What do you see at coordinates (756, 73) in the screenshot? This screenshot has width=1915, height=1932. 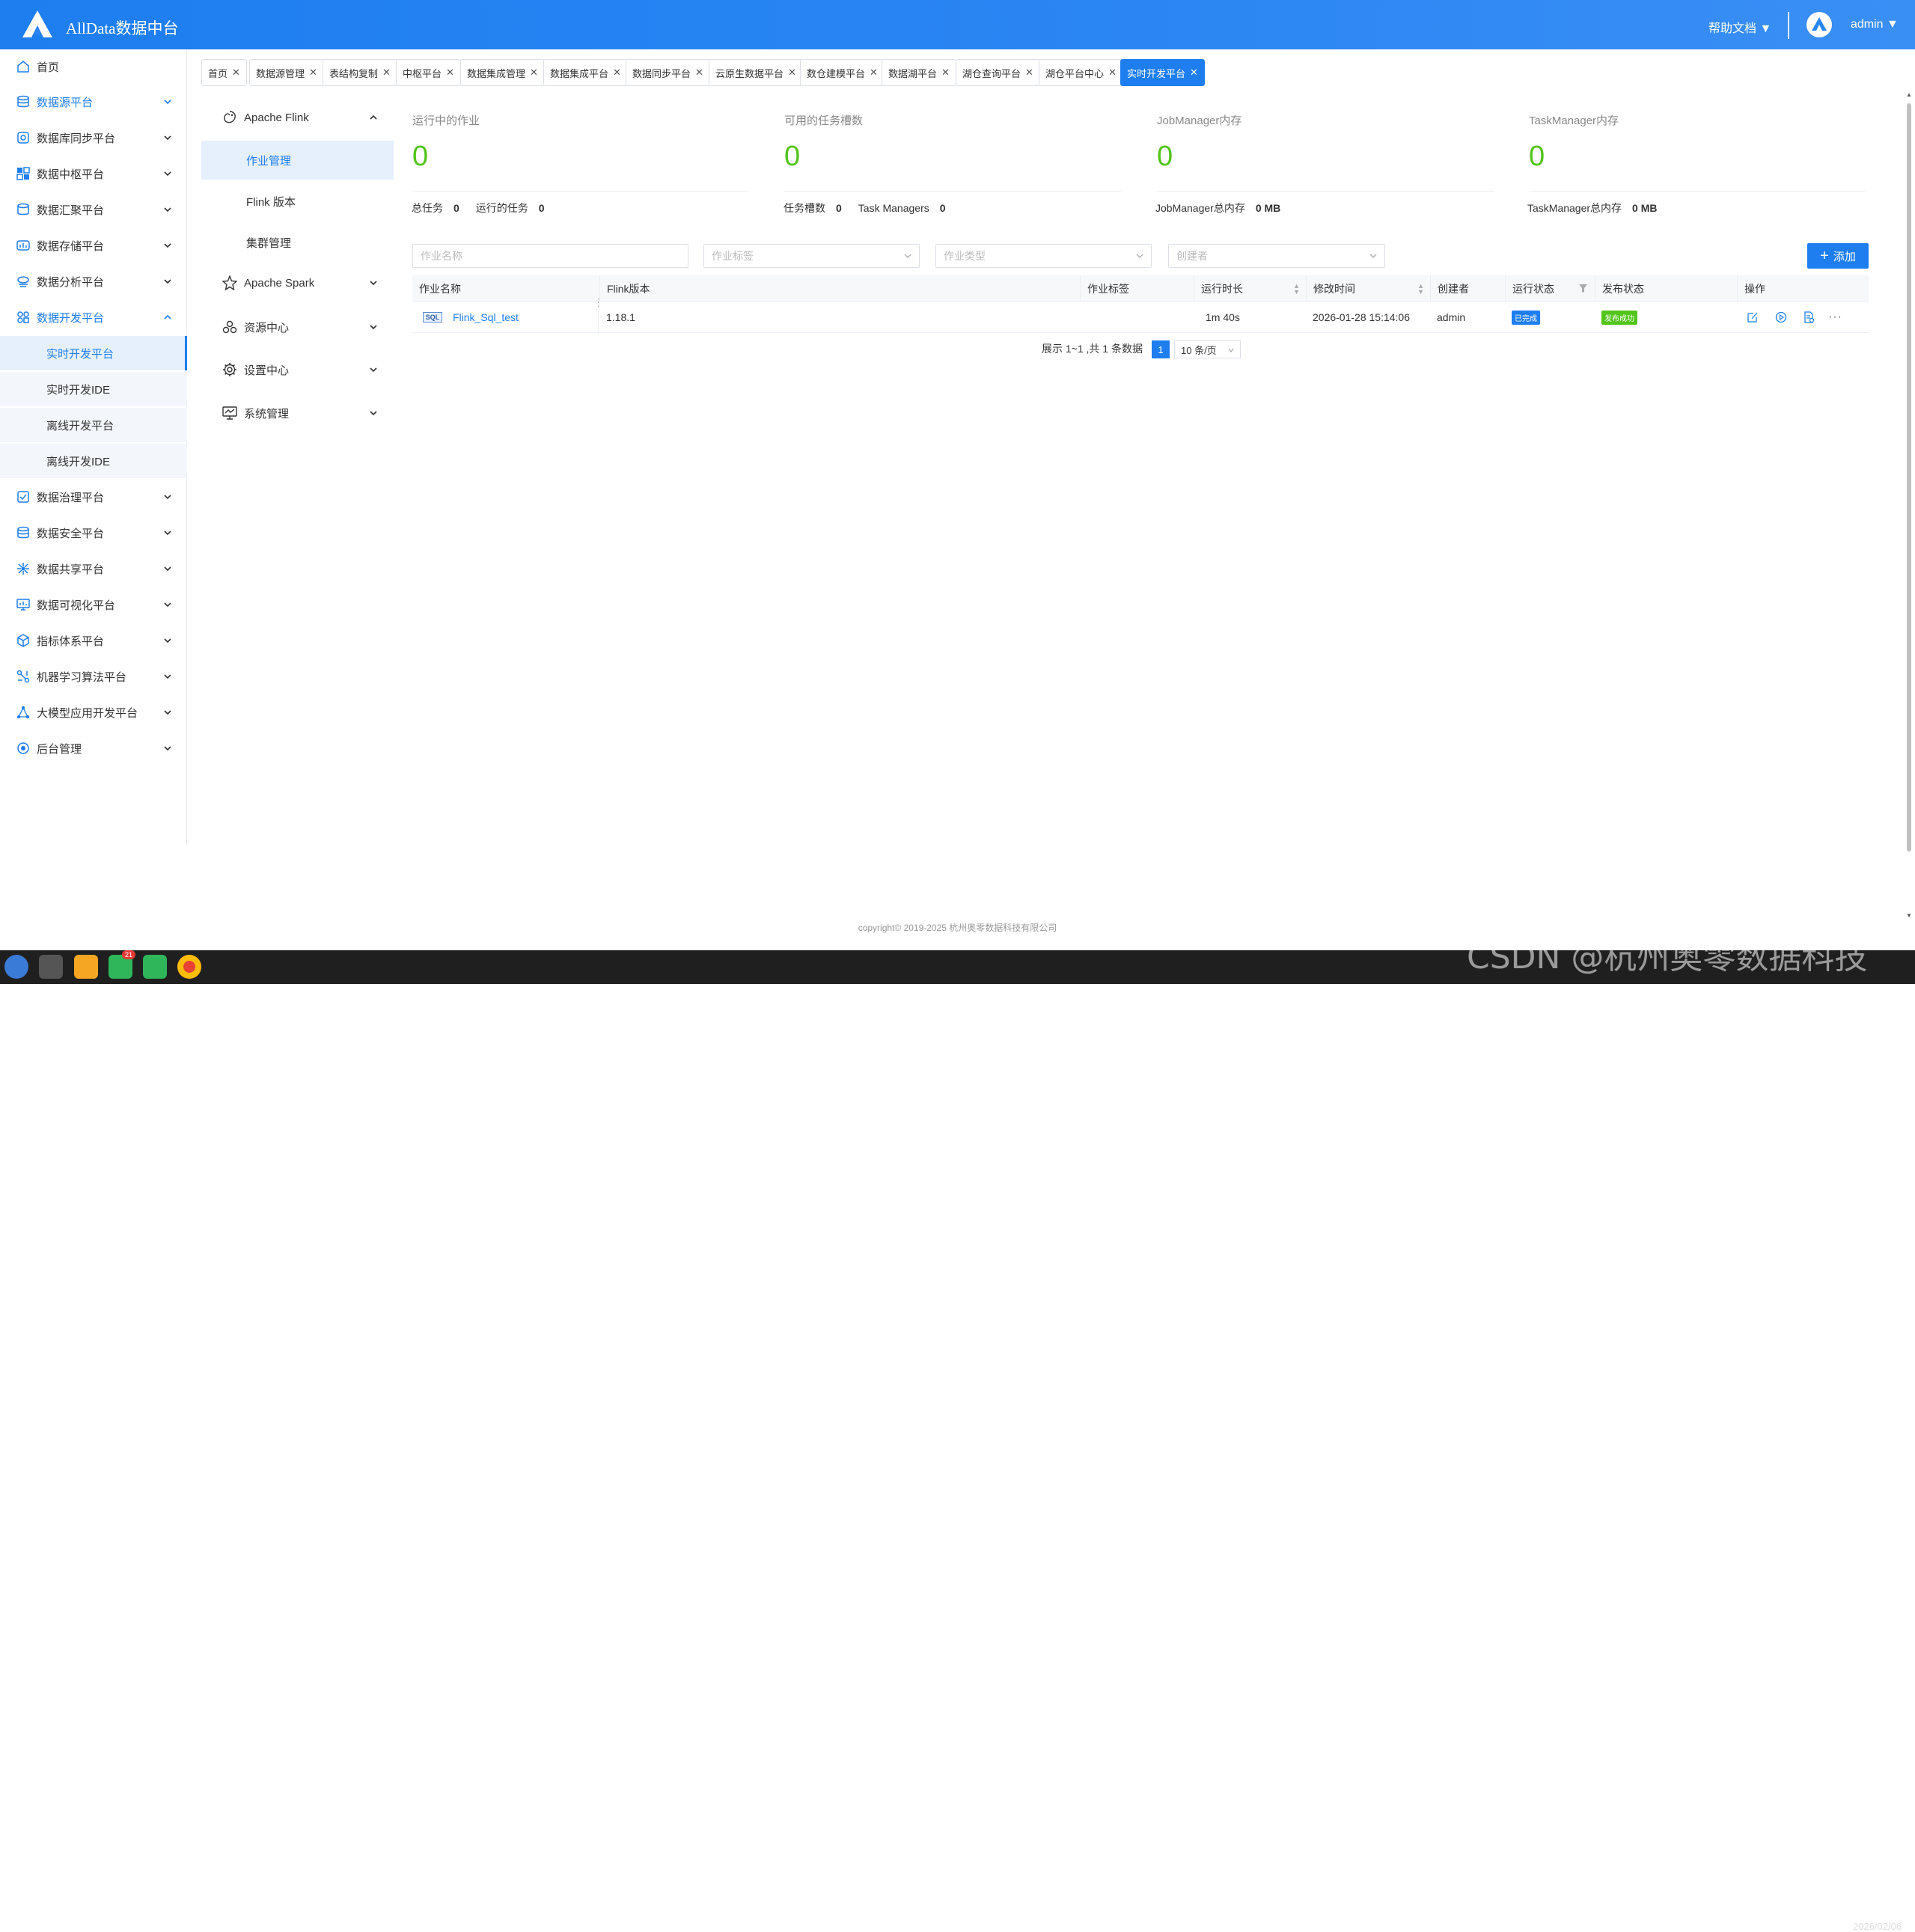 I see `tag-cloud-native: 云原生数据平台 ✕` at bounding box center [756, 73].